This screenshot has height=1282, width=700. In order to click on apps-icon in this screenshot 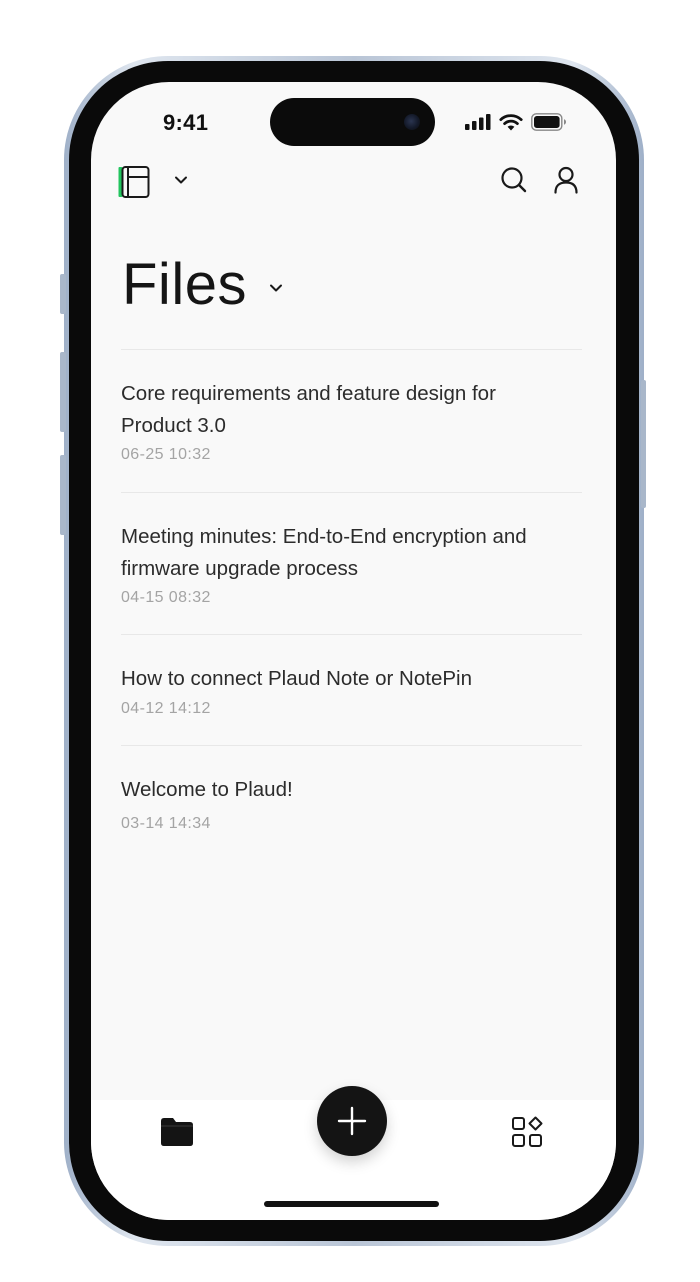, I will do `click(527, 1131)`.